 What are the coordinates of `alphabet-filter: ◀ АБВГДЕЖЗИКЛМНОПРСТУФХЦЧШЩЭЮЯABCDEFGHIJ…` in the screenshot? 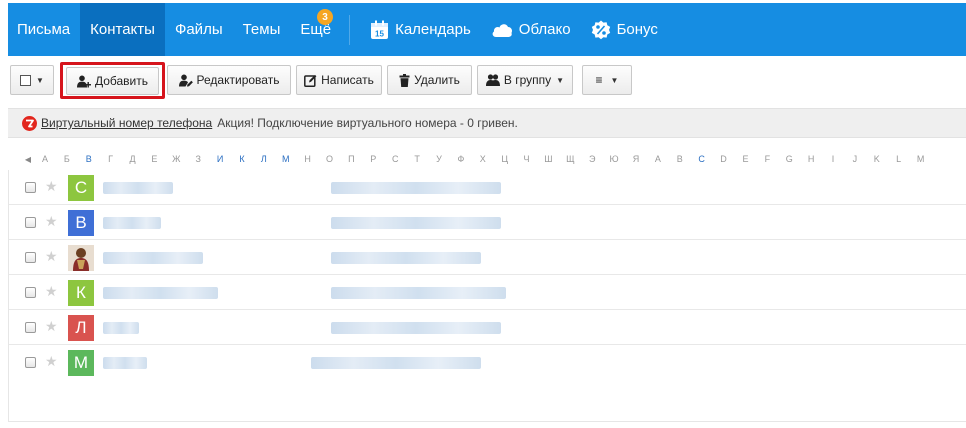 It's located at (477, 159).